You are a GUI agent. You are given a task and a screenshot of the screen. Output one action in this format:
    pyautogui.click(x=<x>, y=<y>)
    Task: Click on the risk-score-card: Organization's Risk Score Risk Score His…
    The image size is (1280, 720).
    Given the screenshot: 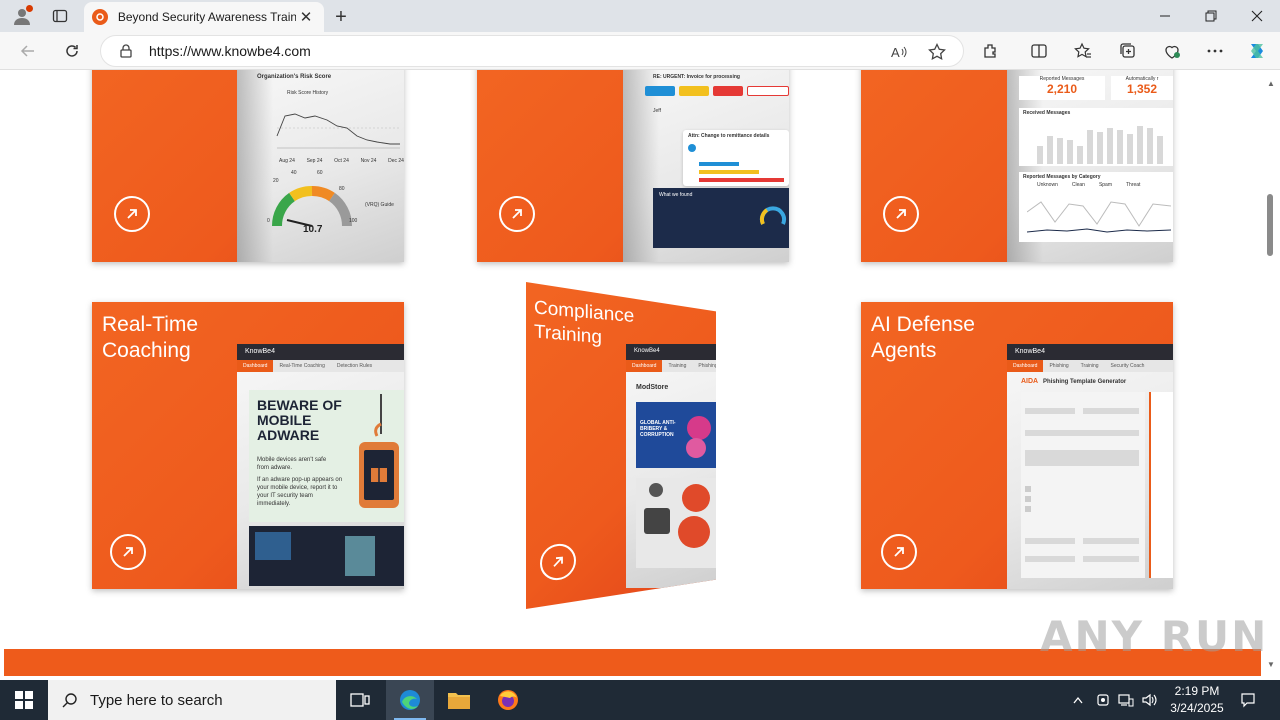 What is the action you would take?
    pyautogui.click(x=248, y=166)
    